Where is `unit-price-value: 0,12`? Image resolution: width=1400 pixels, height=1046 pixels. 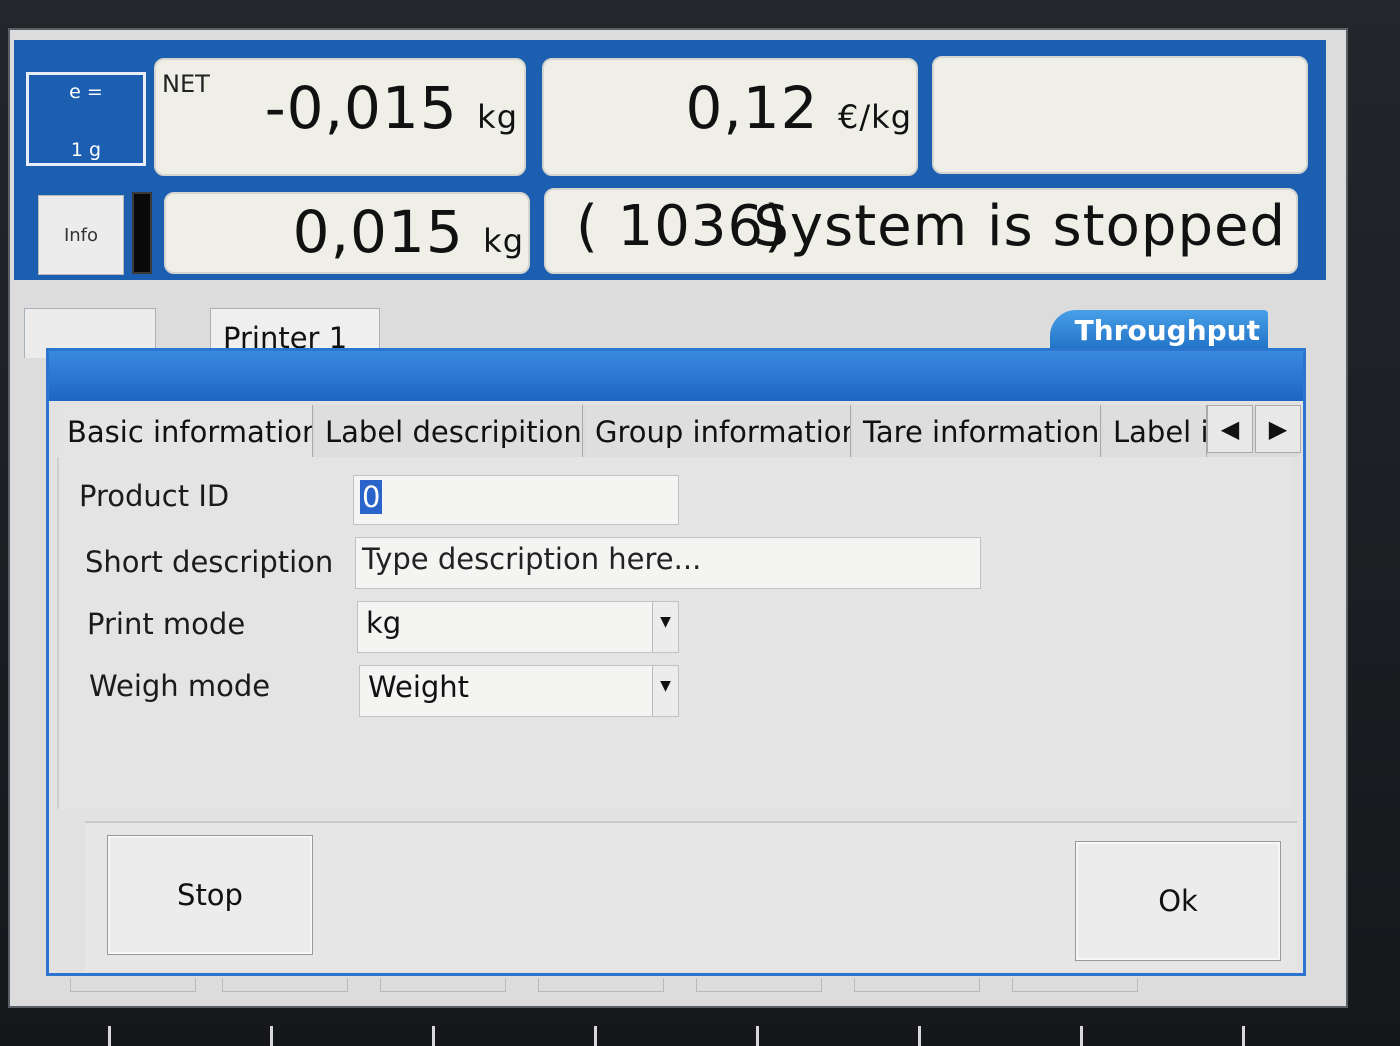 unit-price-value: 0,12 is located at coordinates (752, 108).